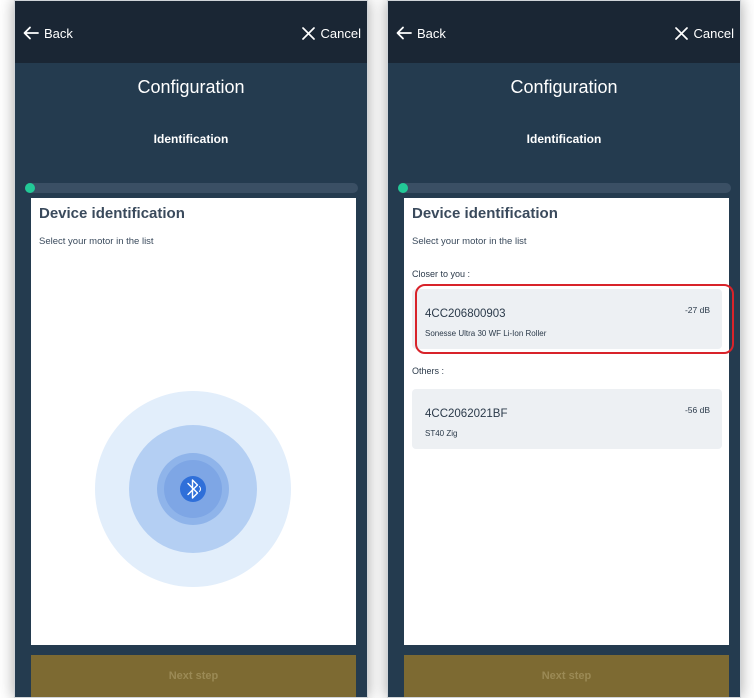 The height and width of the screenshot is (698, 754). What do you see at coordinates (567, 419) in the screenshot?
I see `device-row: 4CC2062021BF ST40 Zig -56 dB` at bounding box center [567, 419].